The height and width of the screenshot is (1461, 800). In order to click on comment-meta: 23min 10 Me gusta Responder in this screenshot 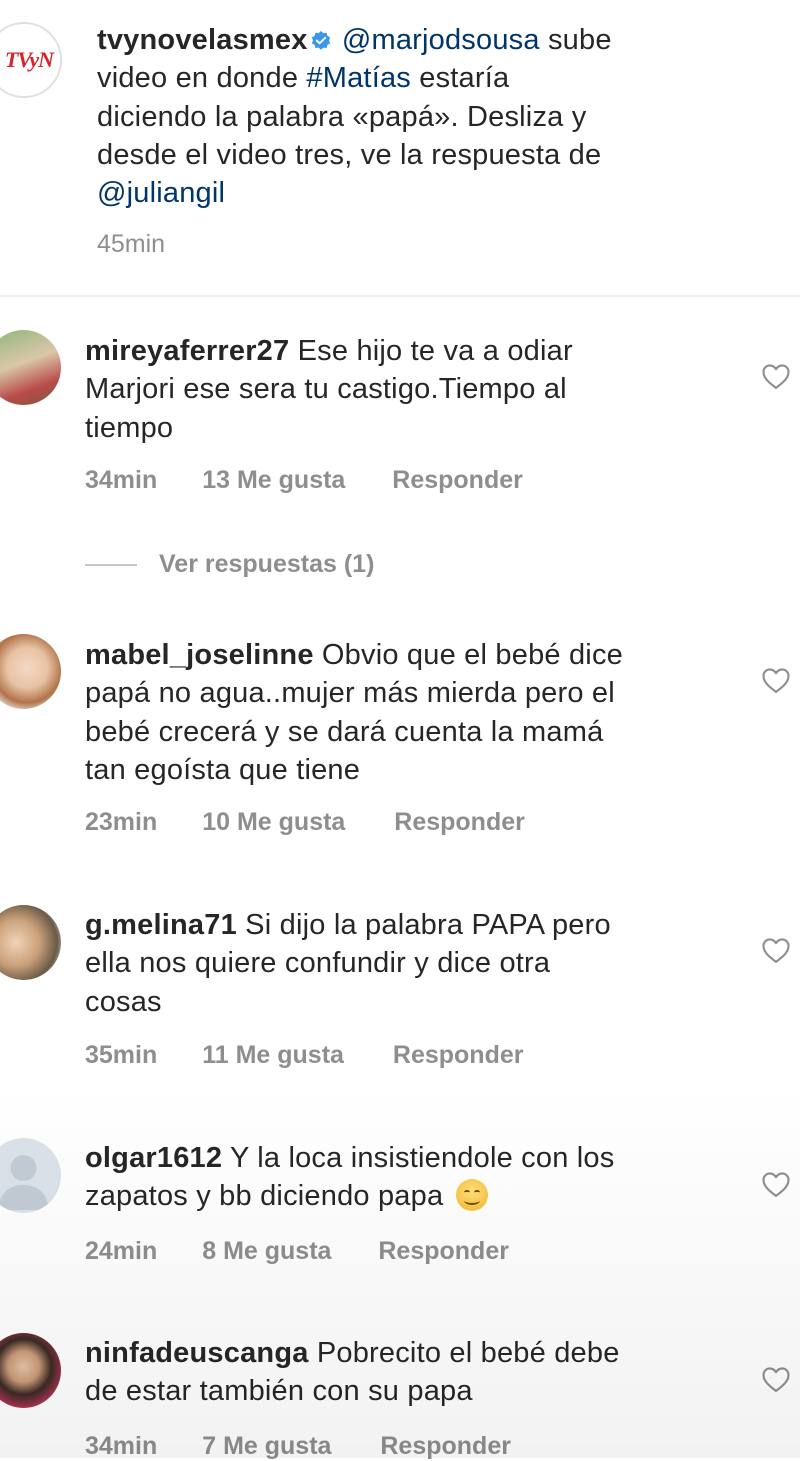, I will do `click(305, 822)`.